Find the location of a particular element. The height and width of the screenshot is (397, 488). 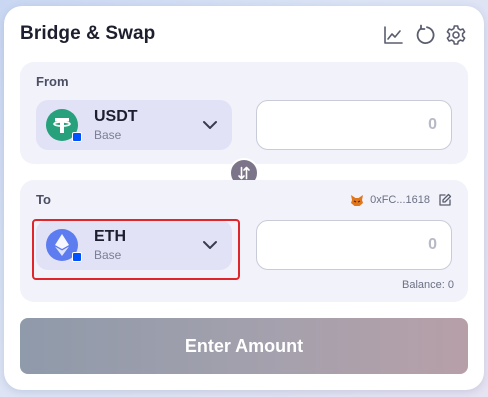

from-token-symbol: USDT is located at coordinates (116, 116).